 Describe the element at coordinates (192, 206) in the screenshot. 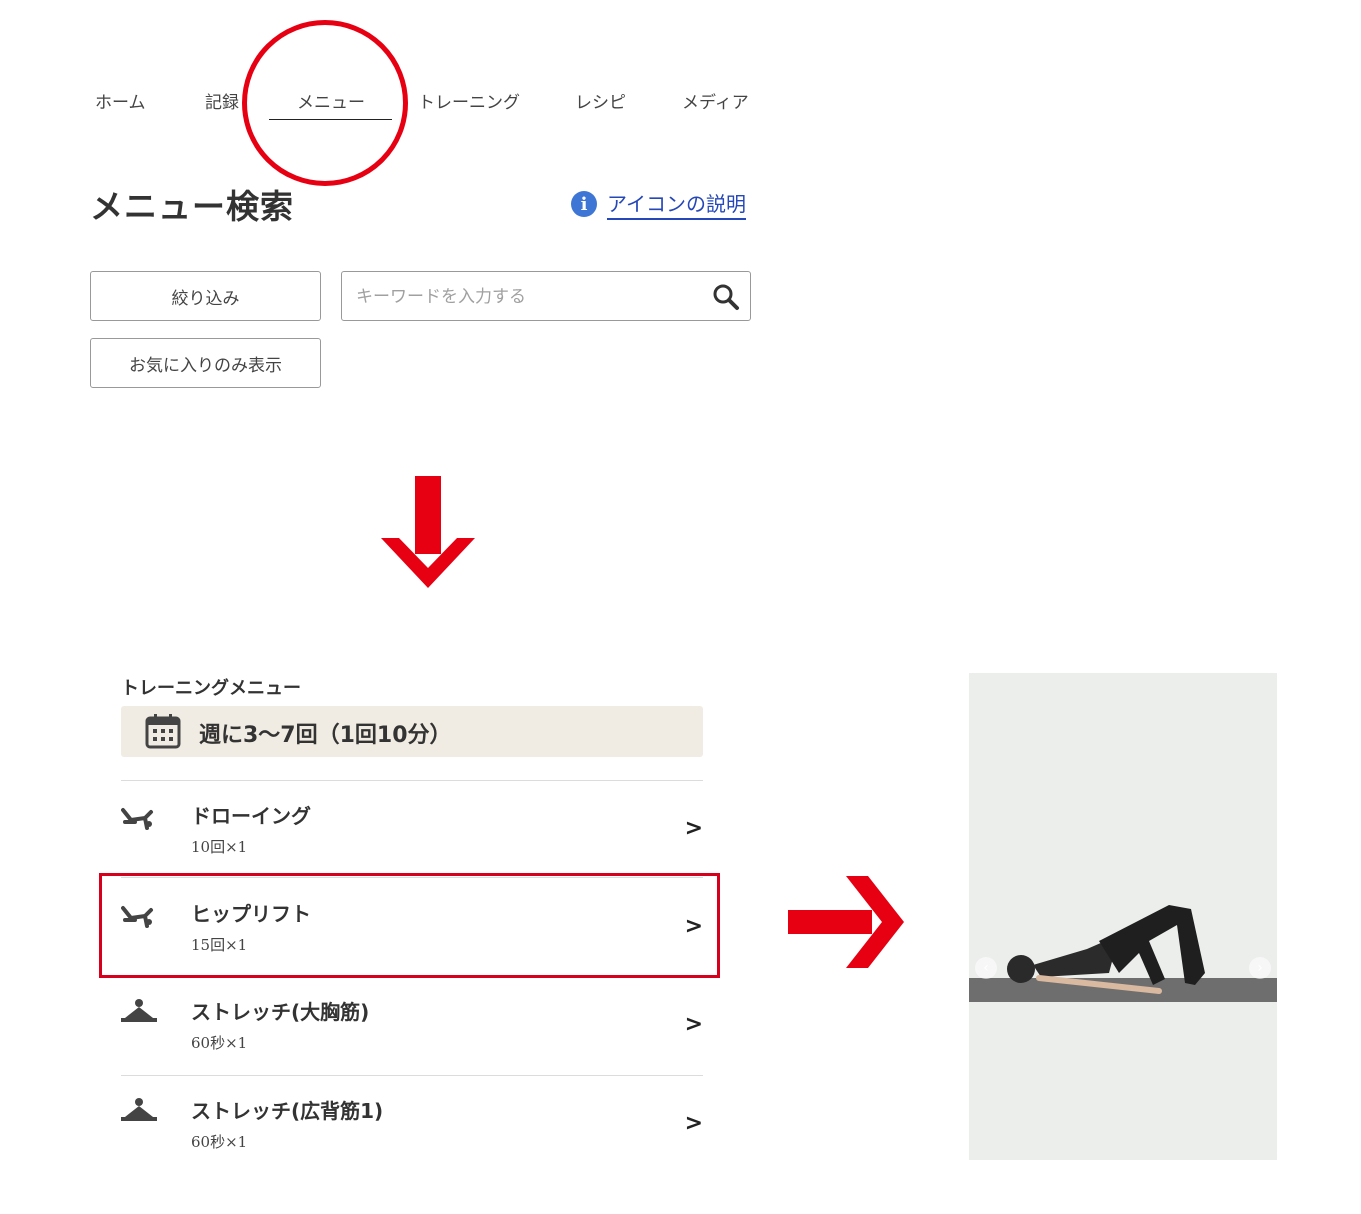

I see `page-title: メニュー検索` at that location.